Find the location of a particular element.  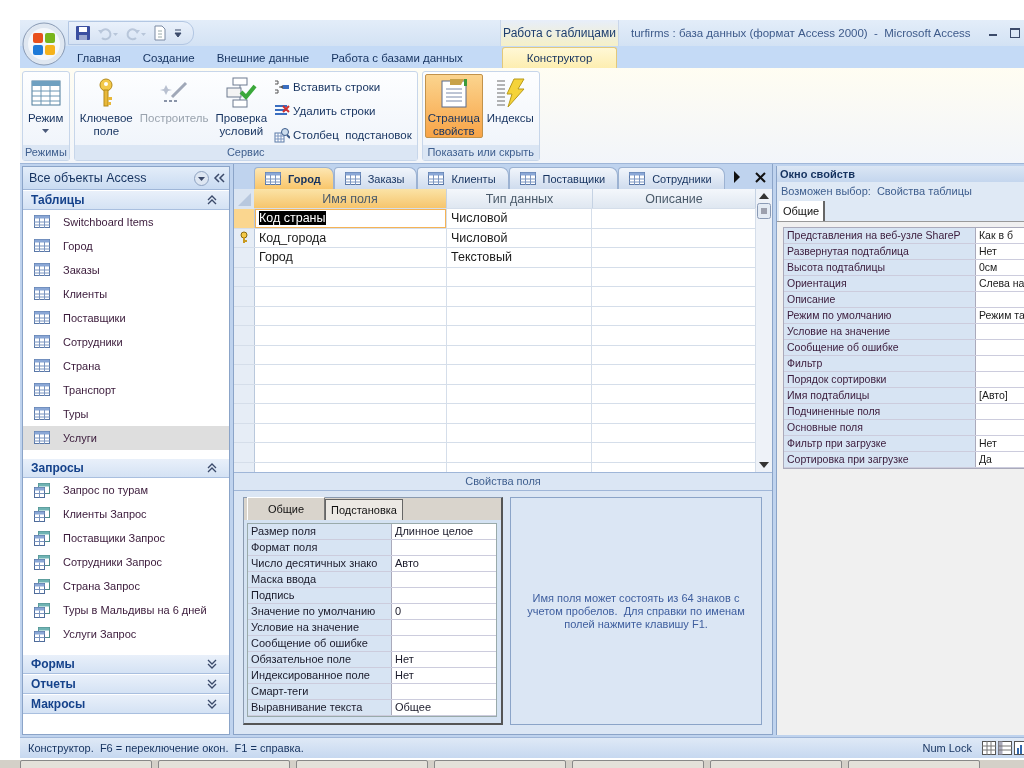

document-tab: Заказы is located at coordinates (375, 178).